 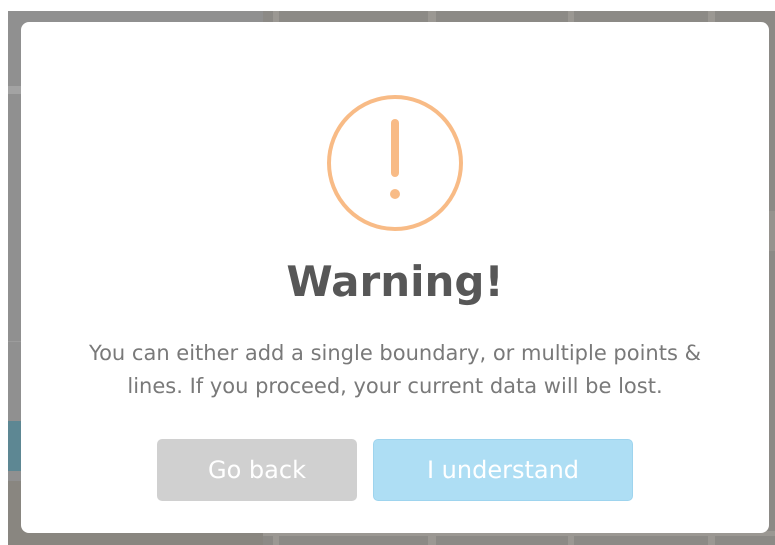 I want to click on dialog-title: Warning!, so click(x=395, y=282).